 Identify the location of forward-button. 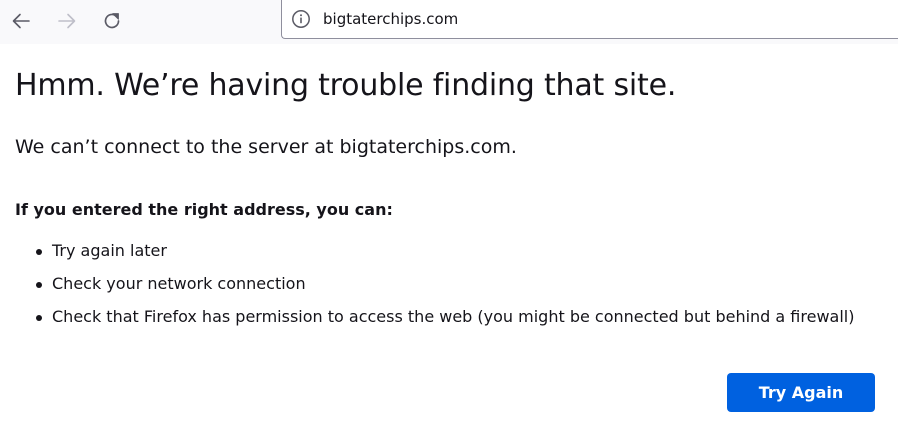
(67, 21).